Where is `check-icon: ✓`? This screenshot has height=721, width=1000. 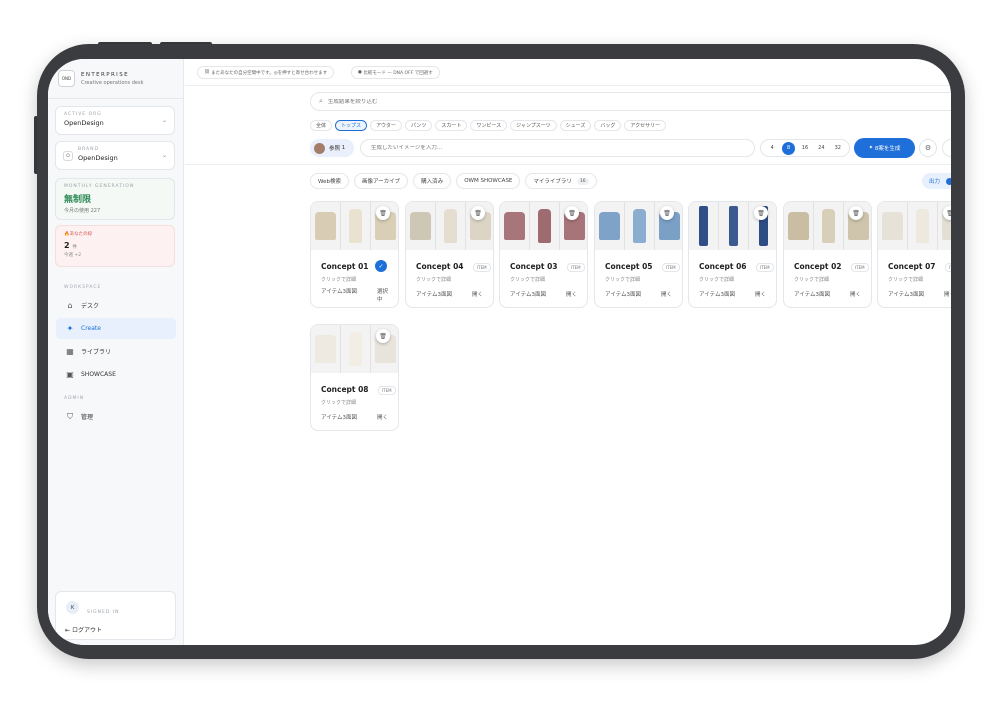 check-icon: ✓ is located at coordinates (381, 266).